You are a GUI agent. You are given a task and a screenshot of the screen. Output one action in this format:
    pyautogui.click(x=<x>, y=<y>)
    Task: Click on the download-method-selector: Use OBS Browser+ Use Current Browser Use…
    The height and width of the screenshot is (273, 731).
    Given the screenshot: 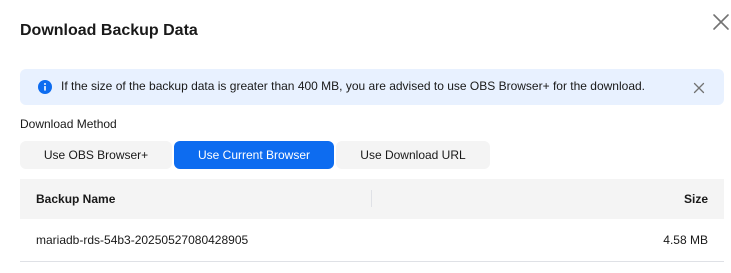 What is the action you would take?
    pyautogui.click(x=255, y=155)
    